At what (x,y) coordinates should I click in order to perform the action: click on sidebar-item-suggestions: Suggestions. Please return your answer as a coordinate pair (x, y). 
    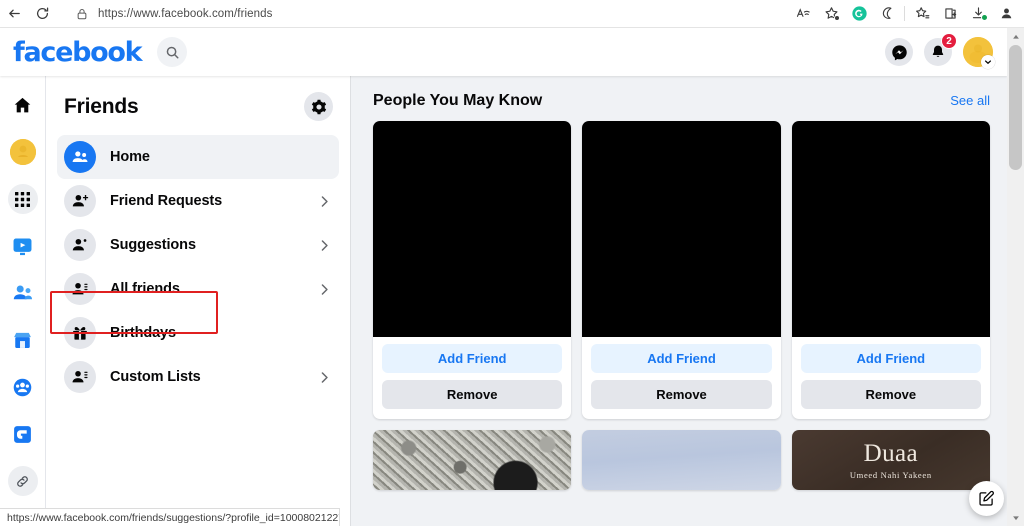
    Looking at the image, I should click on (198, 245).